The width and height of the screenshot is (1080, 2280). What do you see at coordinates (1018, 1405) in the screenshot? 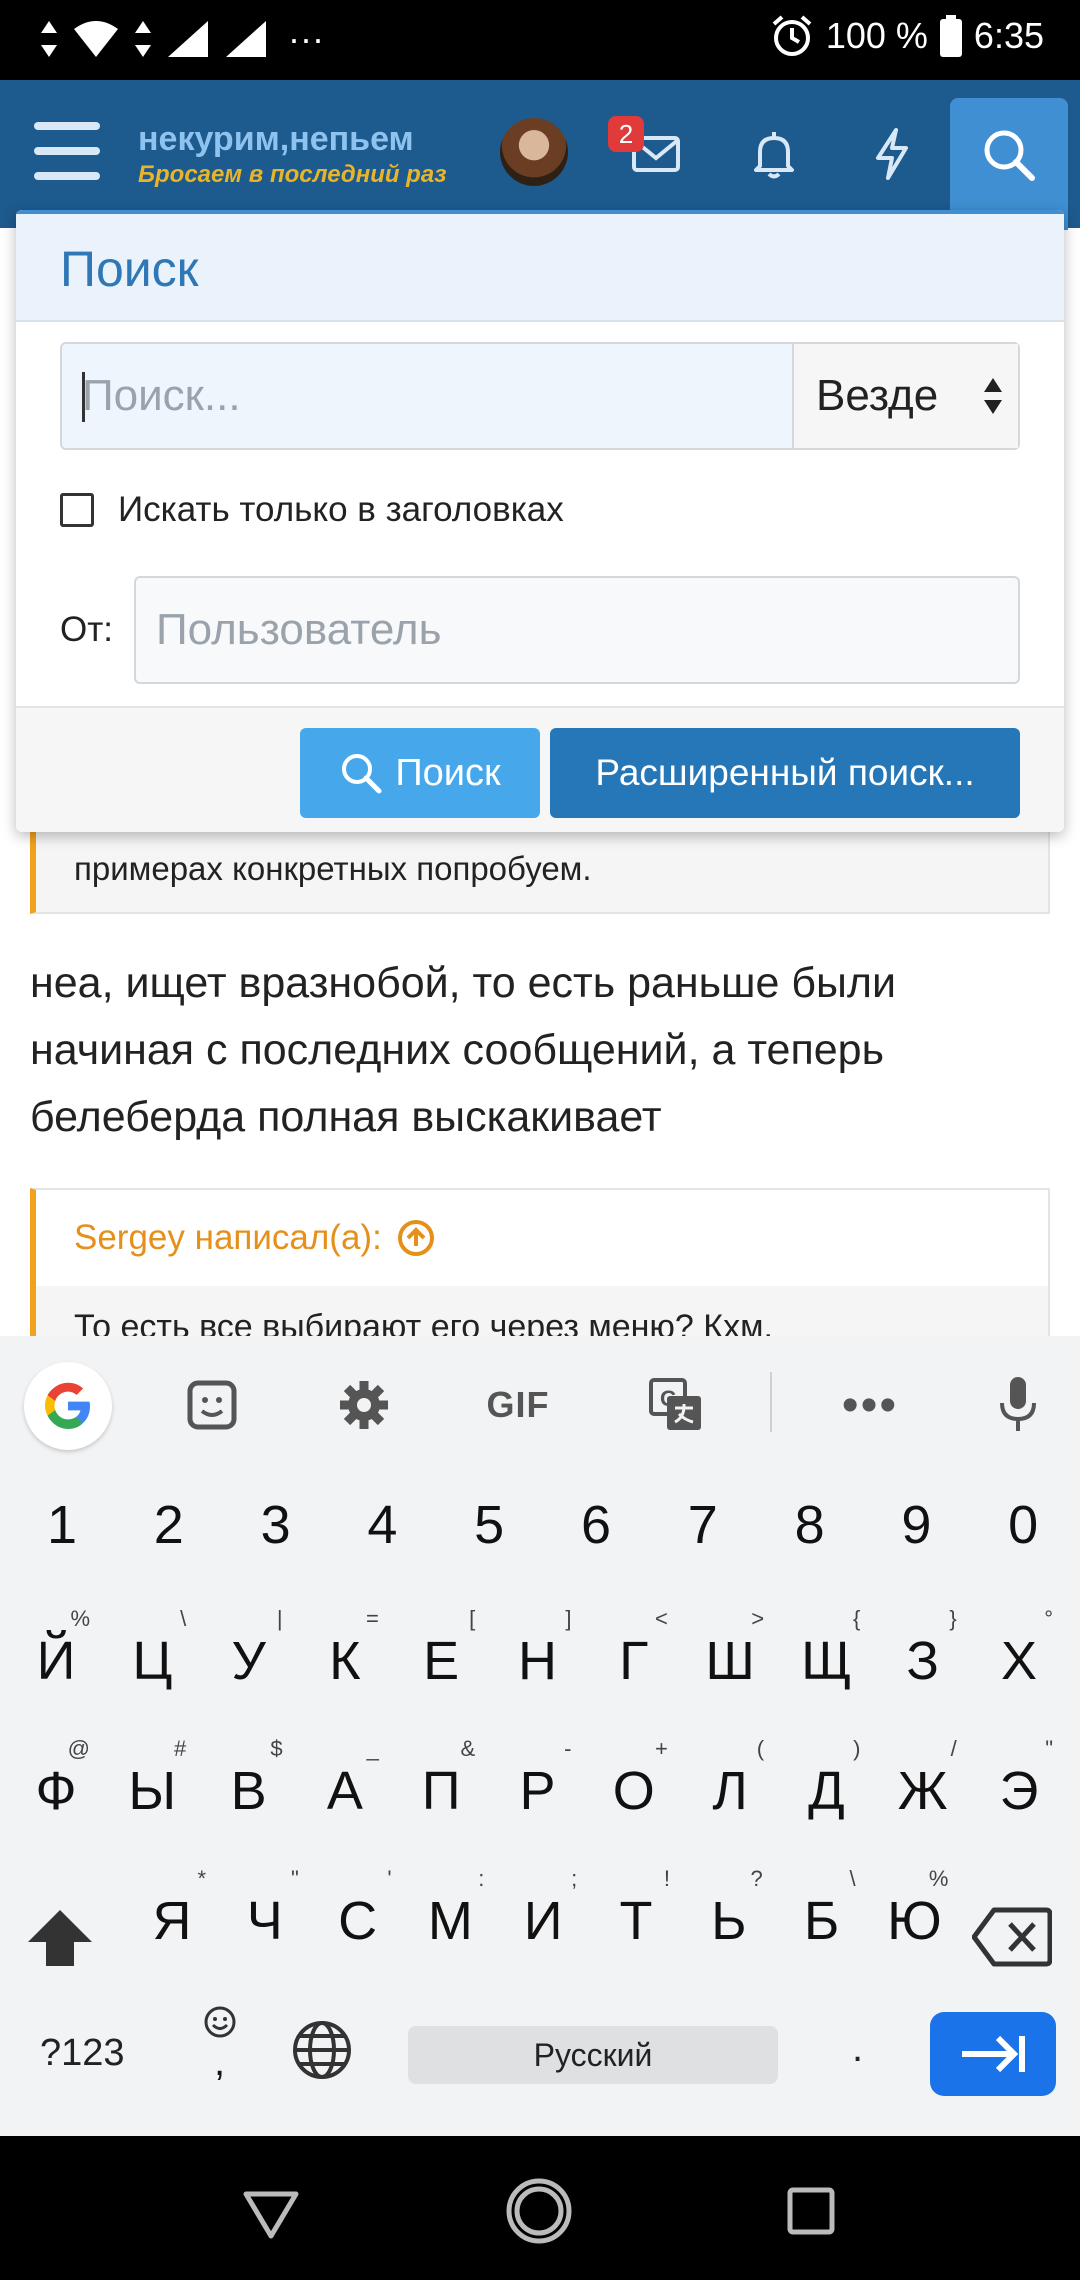
I see `microphone-icon` at bounding box center [1018, 1405].